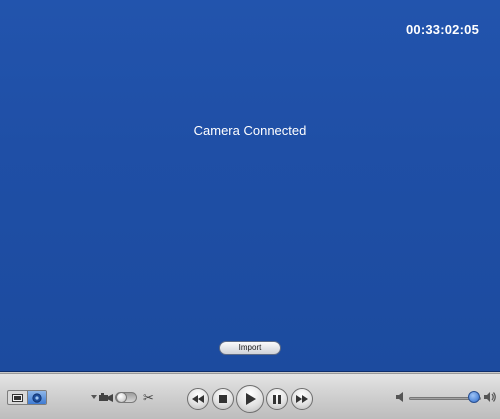 This screenshot has height=419, width=500. What do you see at coordinates (473, 397) in the screenshot?
I see `volume-slider-knob` at bounding box center [473, 397].